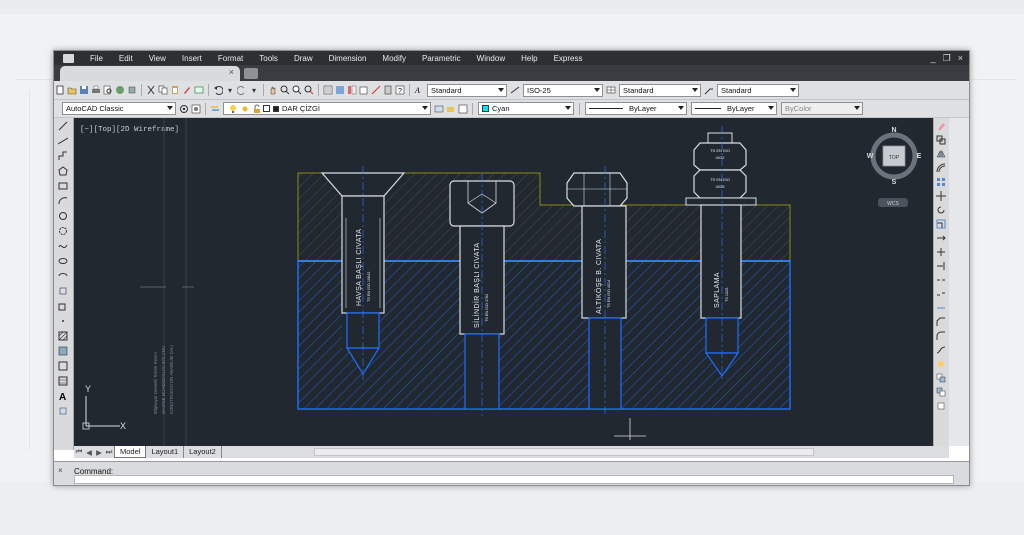 This screenshot has height=535, width=1024. What do you see at coordinates (941, 336) in the screenshot?
I see `fillet-icon` at bounding box center [941, 336].